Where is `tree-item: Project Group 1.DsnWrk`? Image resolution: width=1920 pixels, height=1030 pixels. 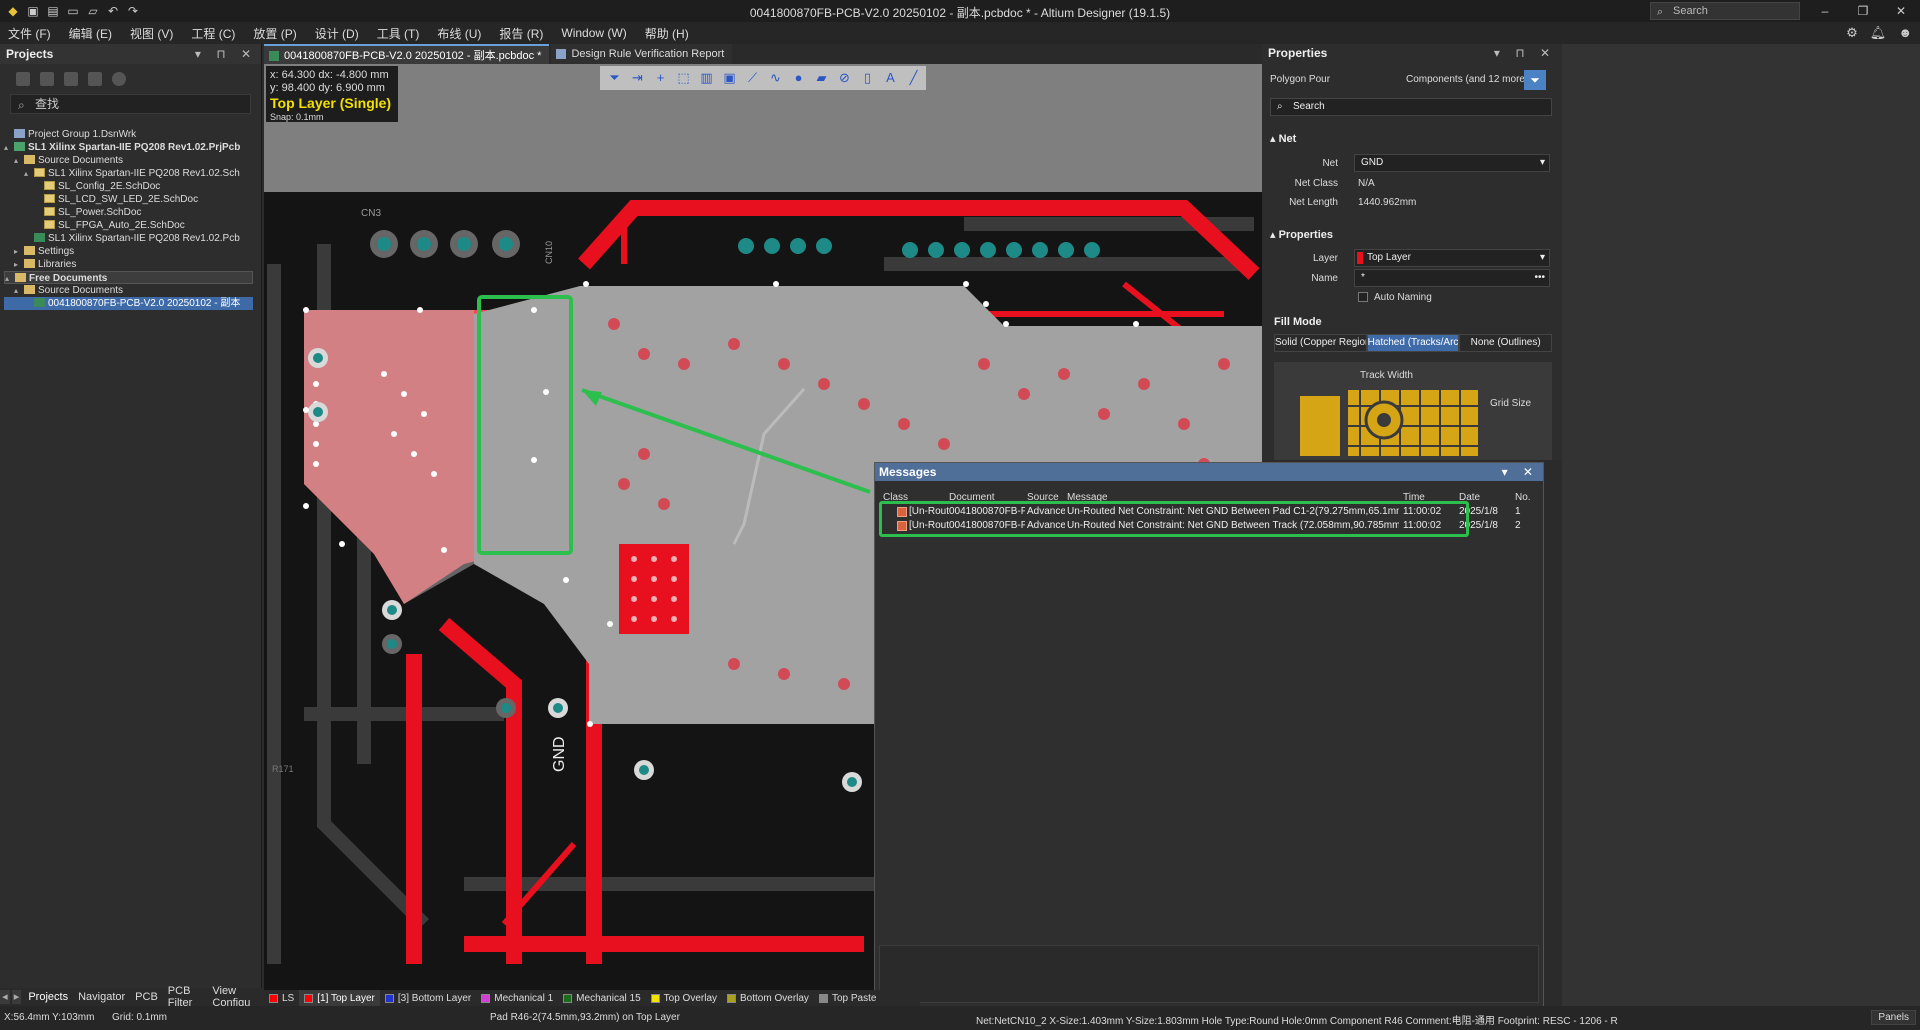 tree-item: Project Group 1.DsnWrk is located at coordinates (128, 134).